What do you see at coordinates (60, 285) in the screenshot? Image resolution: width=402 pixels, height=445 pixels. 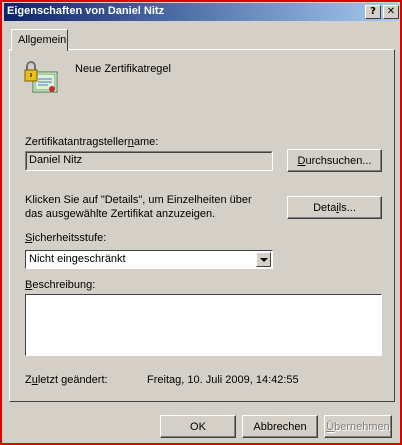 I see `description-label: Beschreibung:` at bounding box center [60, 285].